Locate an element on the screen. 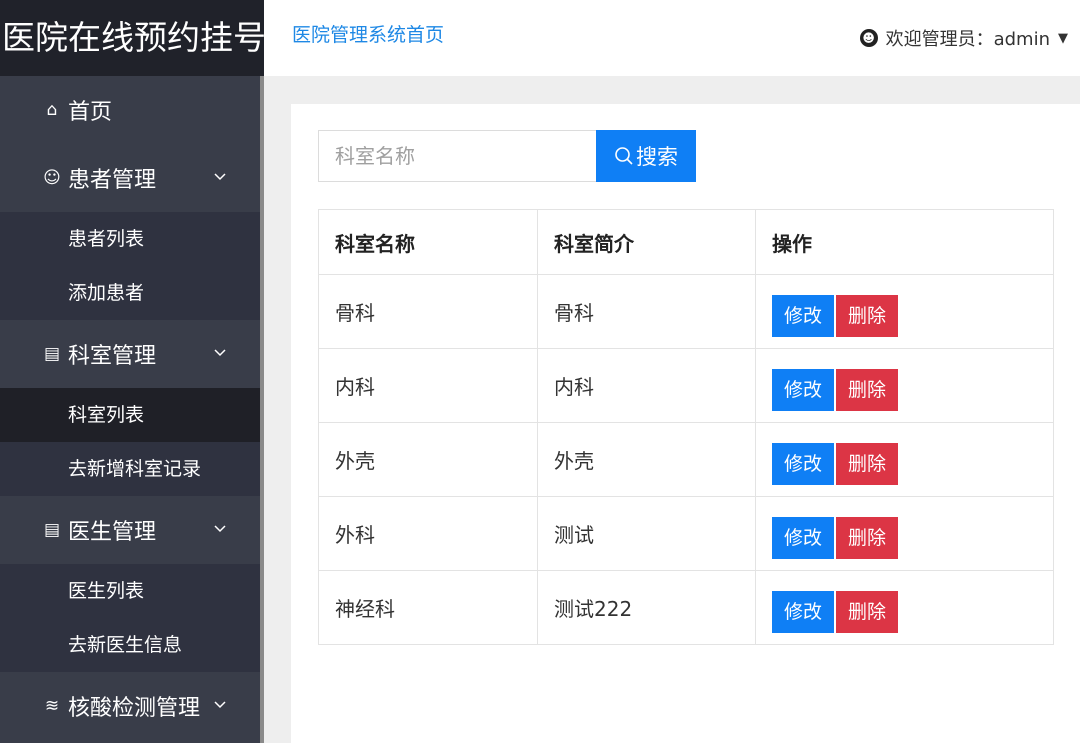 This screenshot has width=1080, height=743. home-icon: ⌂ is located at coordinates (52, 110).